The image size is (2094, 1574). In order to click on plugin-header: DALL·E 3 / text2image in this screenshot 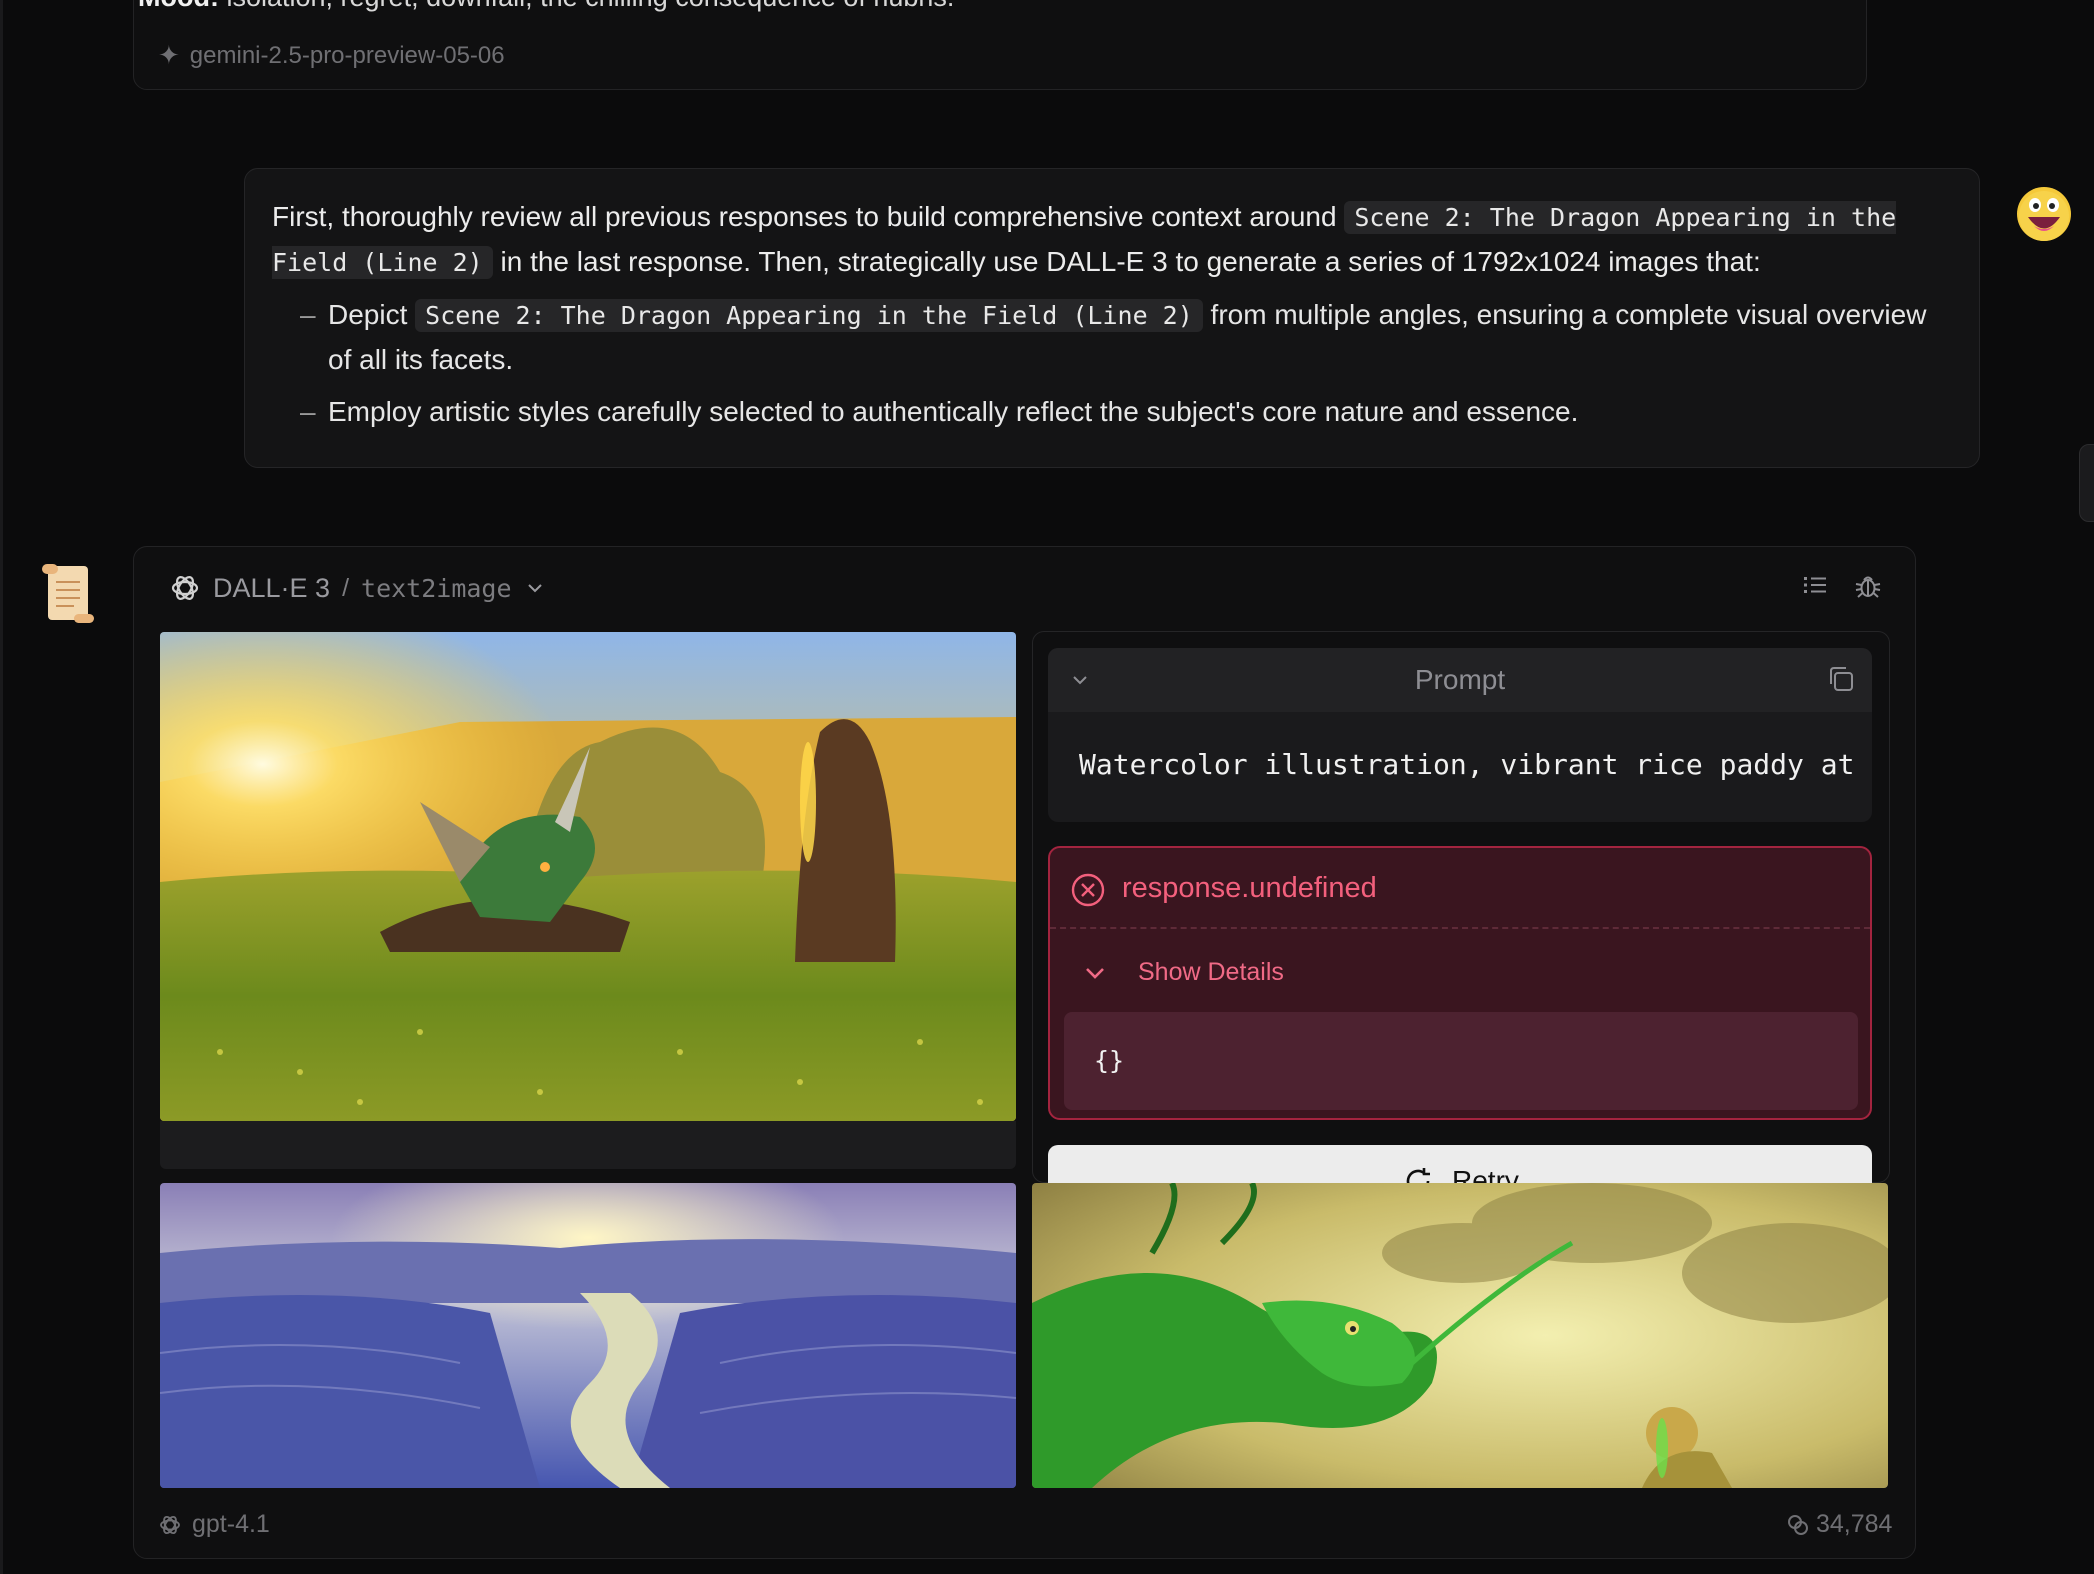, I will do `click(357, 588)`.